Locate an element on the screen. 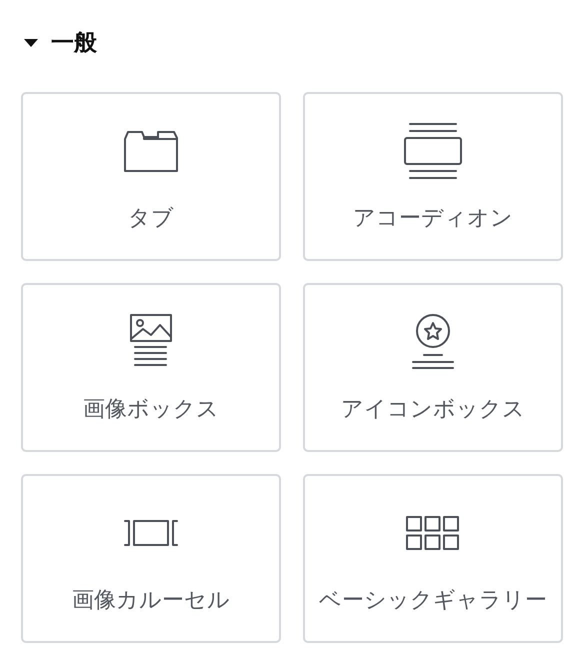 The height and width of the screenshot is (664, 584). section-title: 一般 is located at coordinates (74, 43).